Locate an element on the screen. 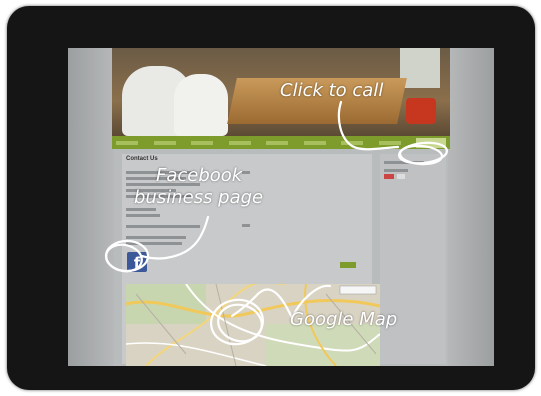 The image size is (541, 396). photo-red-cabinet is located at coordinates (421, 111).